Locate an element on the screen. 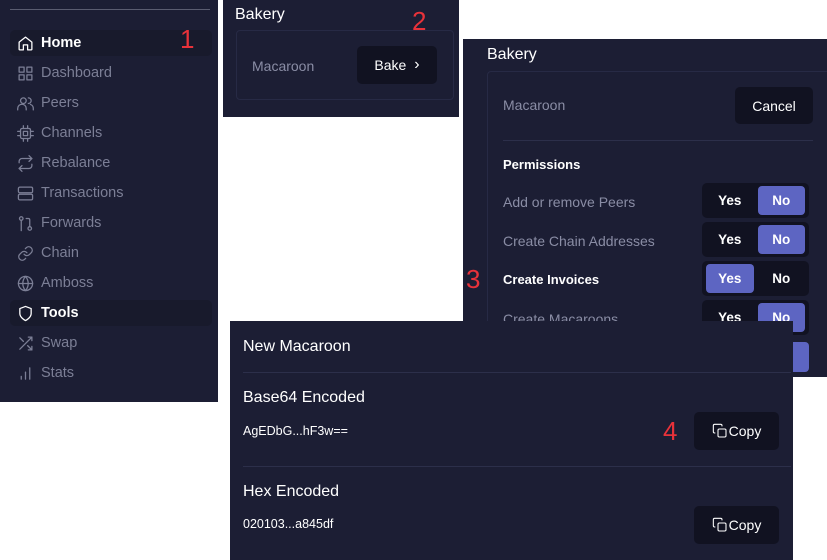 Image resolution: width=827 pixels, height=560 pixels. sidebar-item-label: Stats is located at coordinates (58, 373).